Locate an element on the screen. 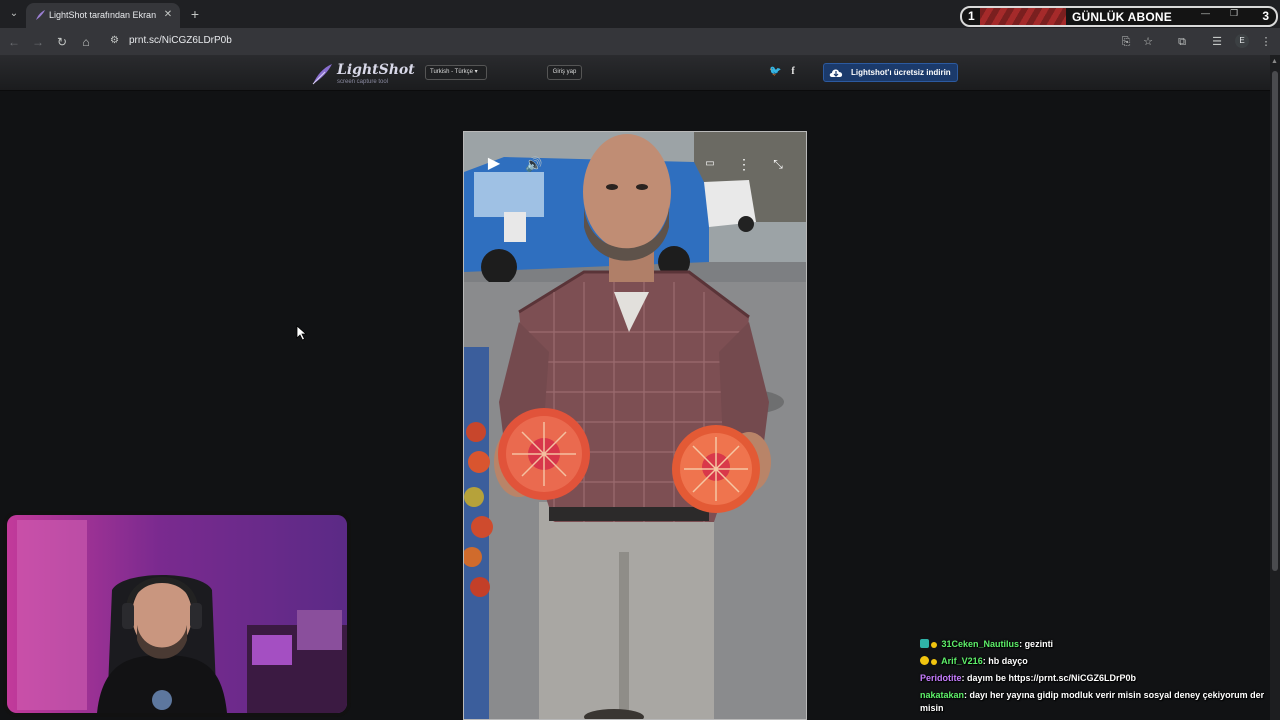 The image size is (1280, 720). chat-message: 31Ceken_Nautilus: gezinti is located at coordinates (1095, 644).